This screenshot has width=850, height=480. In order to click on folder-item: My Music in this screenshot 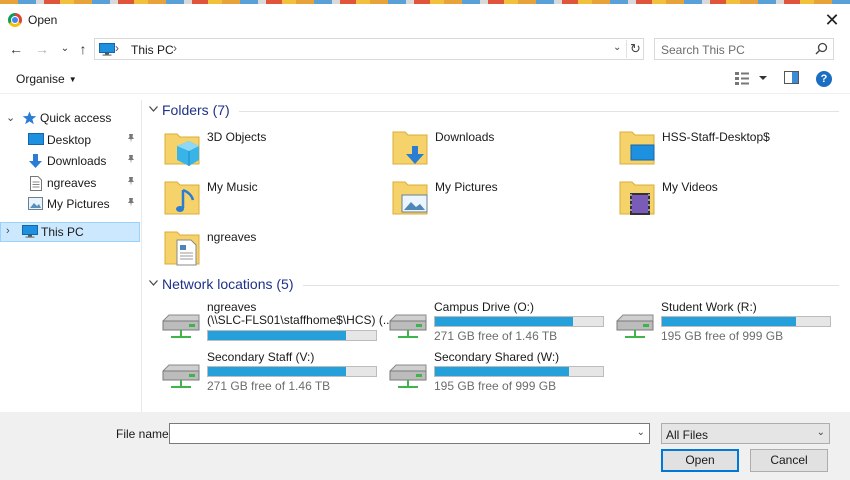, I will do `click(273, 200)`.